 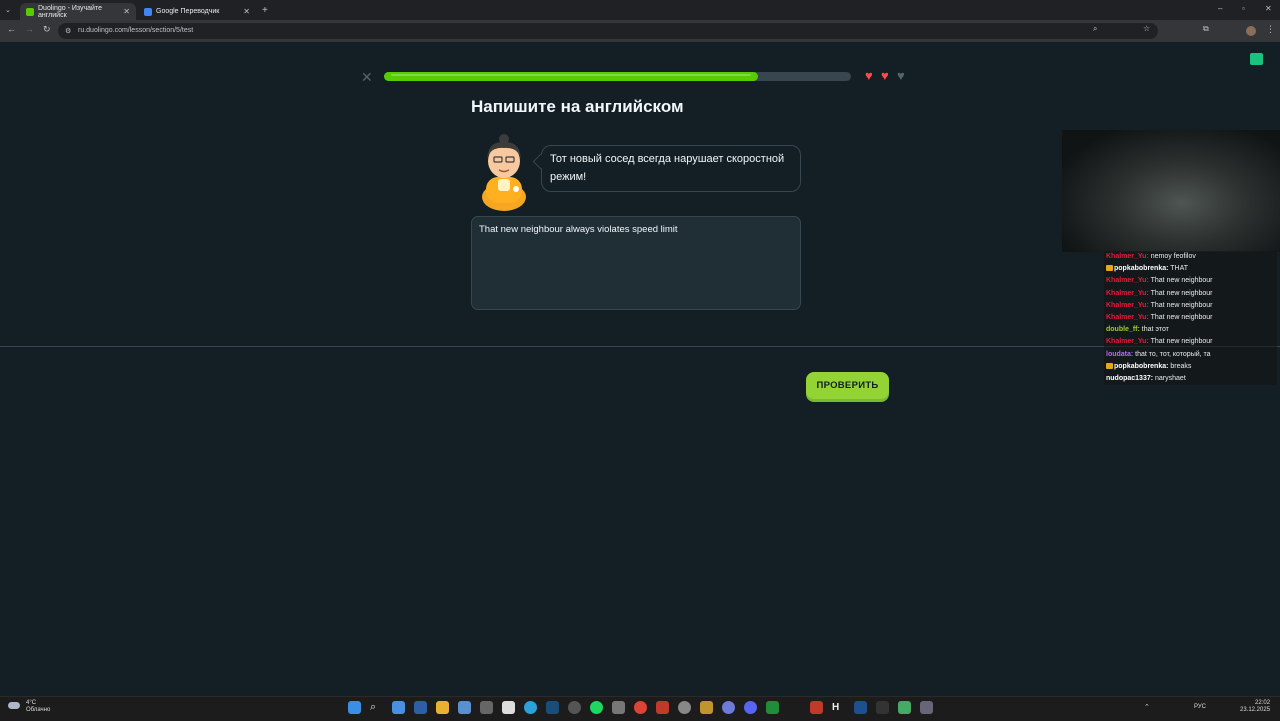 What do you see at coordinates (1220, 8) in the screenshot?
I see `minimize-icon: –` at bounding box center [1220, 8].